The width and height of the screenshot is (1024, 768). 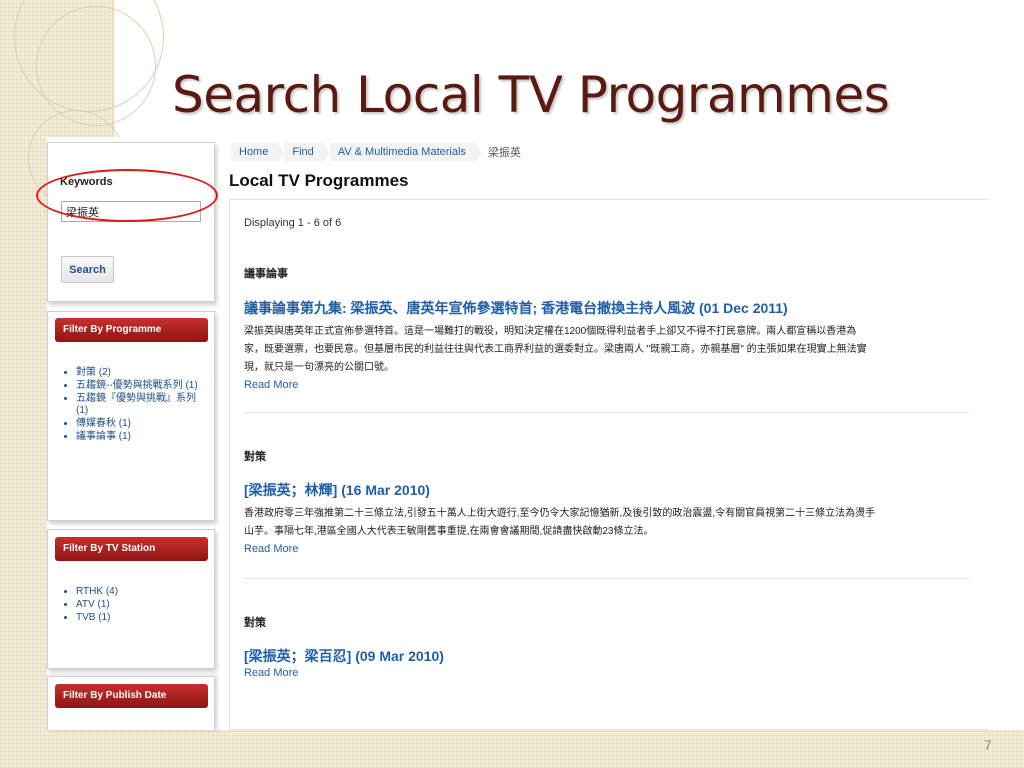 I want to click on filter-date-header: Filter By Publish Date, so click(x=131, y=696).